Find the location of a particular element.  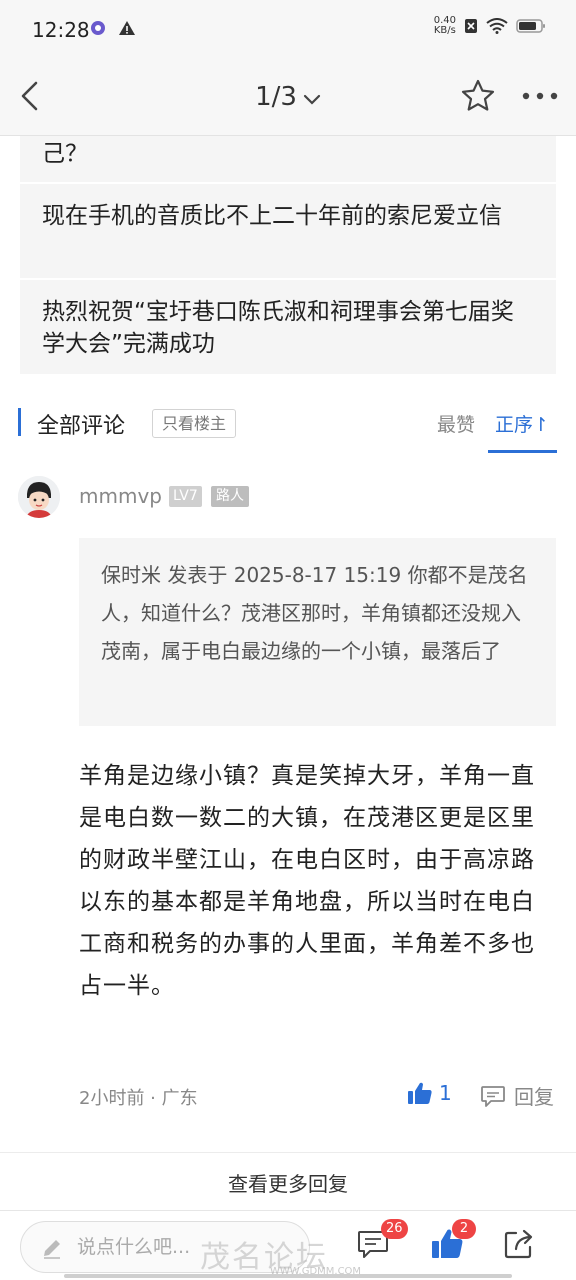

like-count: 1 is located at coordinates (445, 1093).